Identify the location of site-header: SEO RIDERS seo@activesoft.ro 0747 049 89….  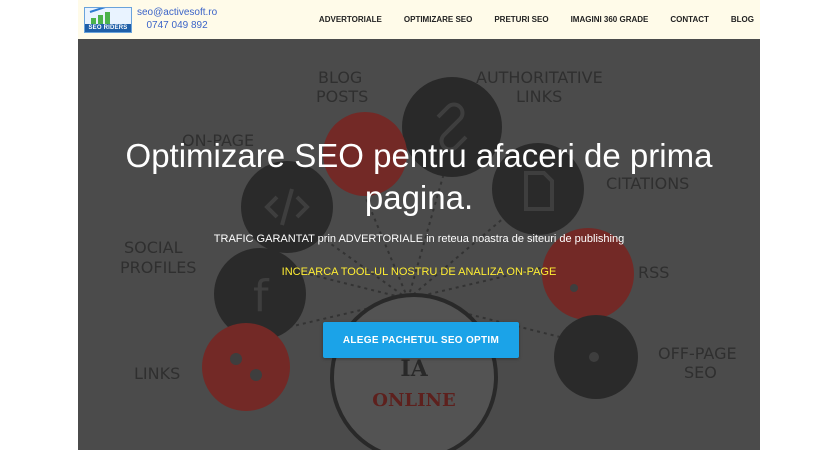
(419, 19).